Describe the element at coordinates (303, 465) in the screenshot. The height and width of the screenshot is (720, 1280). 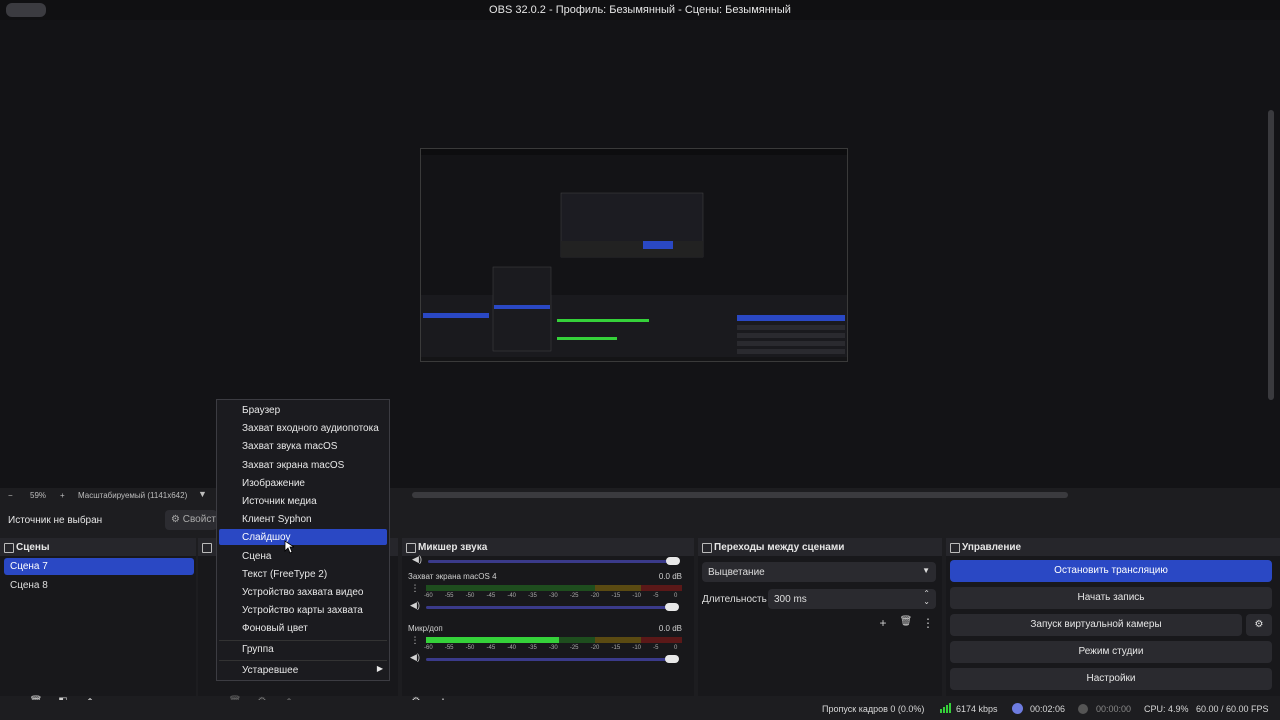
I see `menu-item: Захват экрана macOS` at that location.